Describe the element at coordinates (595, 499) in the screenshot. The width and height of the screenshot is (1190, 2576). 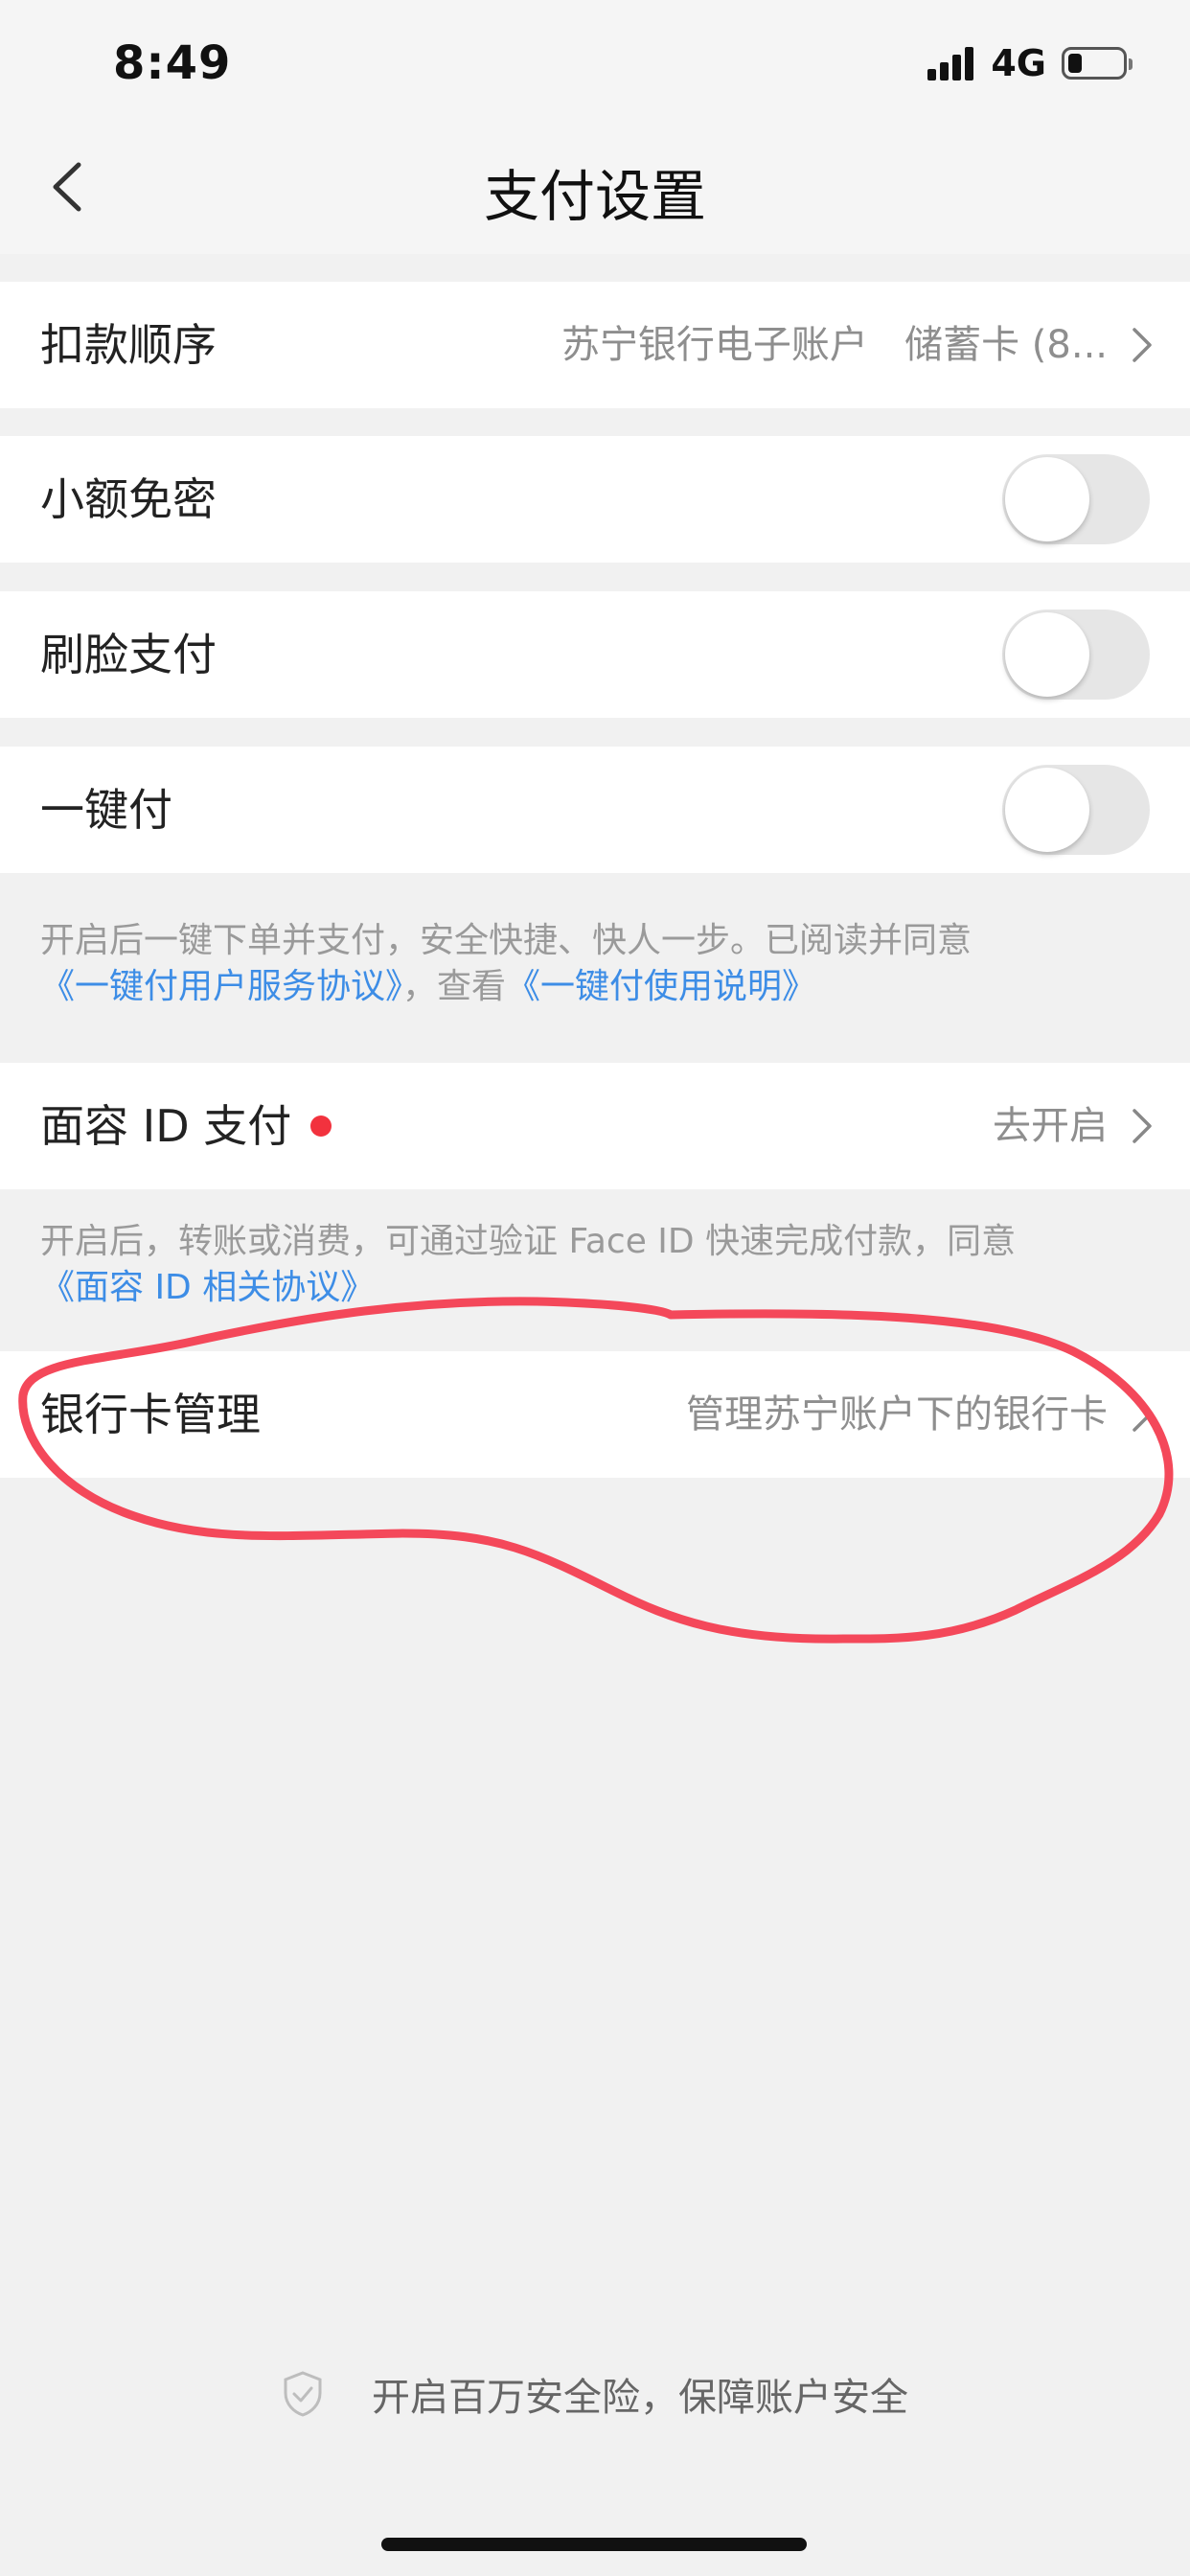
I see `small-amount-no-password-row: 小额免密` at that location.